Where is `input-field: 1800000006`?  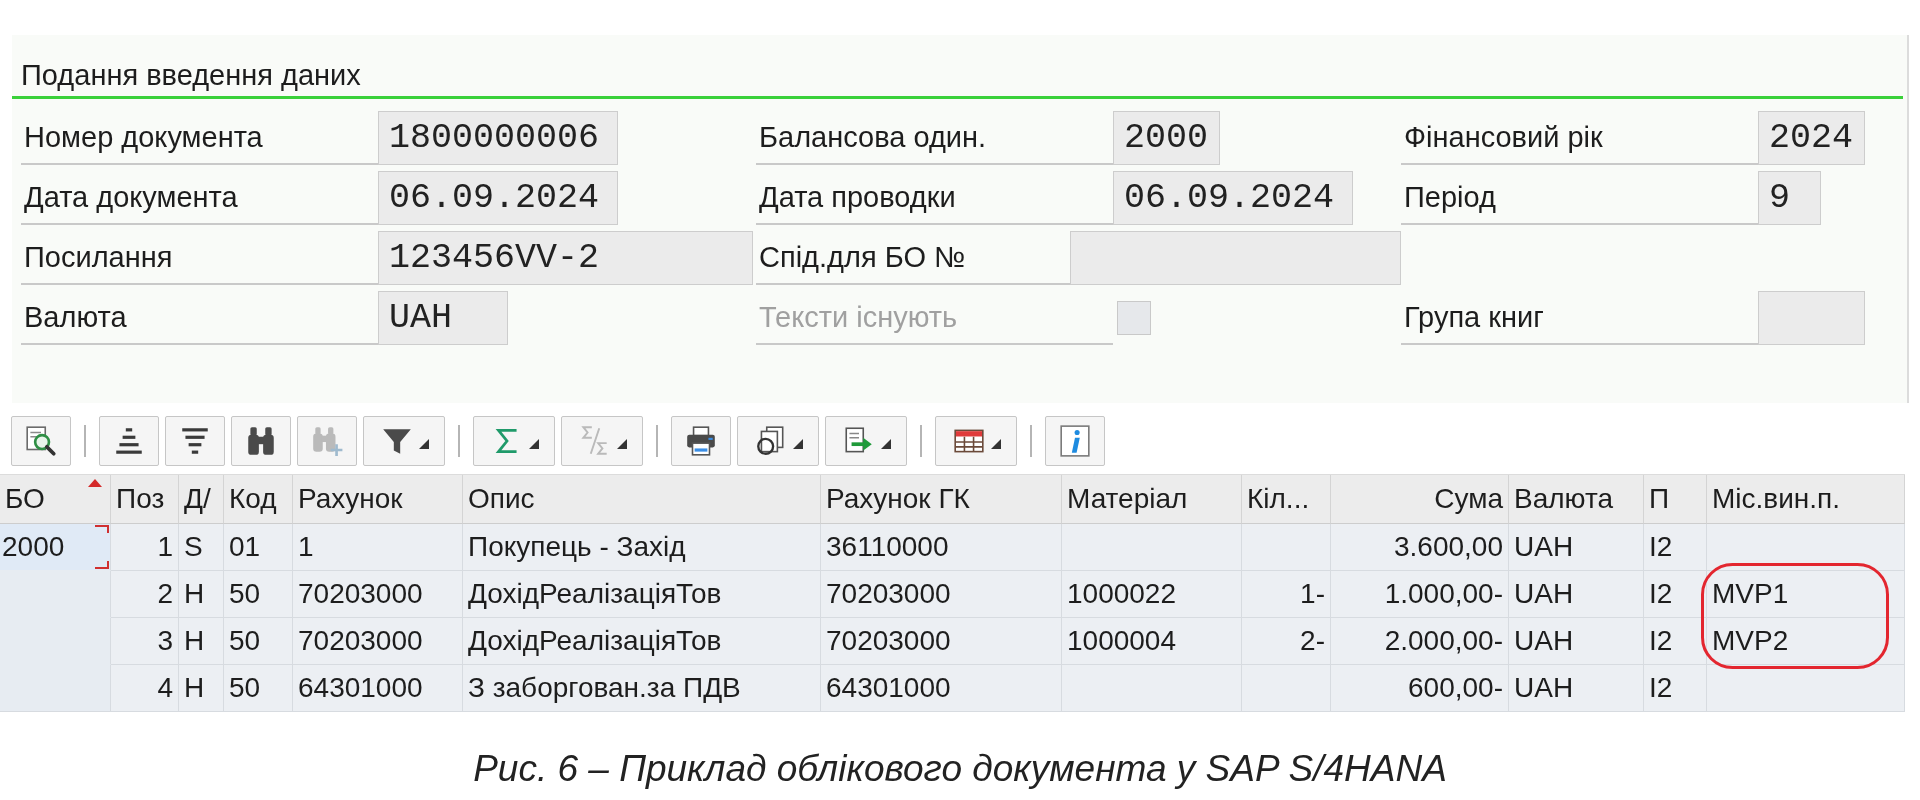
input-field: 1800000006 is located at coordinates (498, 138).